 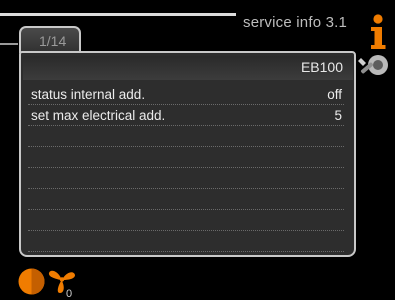 What do you see at coordinates (186, 115) in the screenshot?
I see `info-row: set max electrical add. 5` at bounding box center [186, 115].